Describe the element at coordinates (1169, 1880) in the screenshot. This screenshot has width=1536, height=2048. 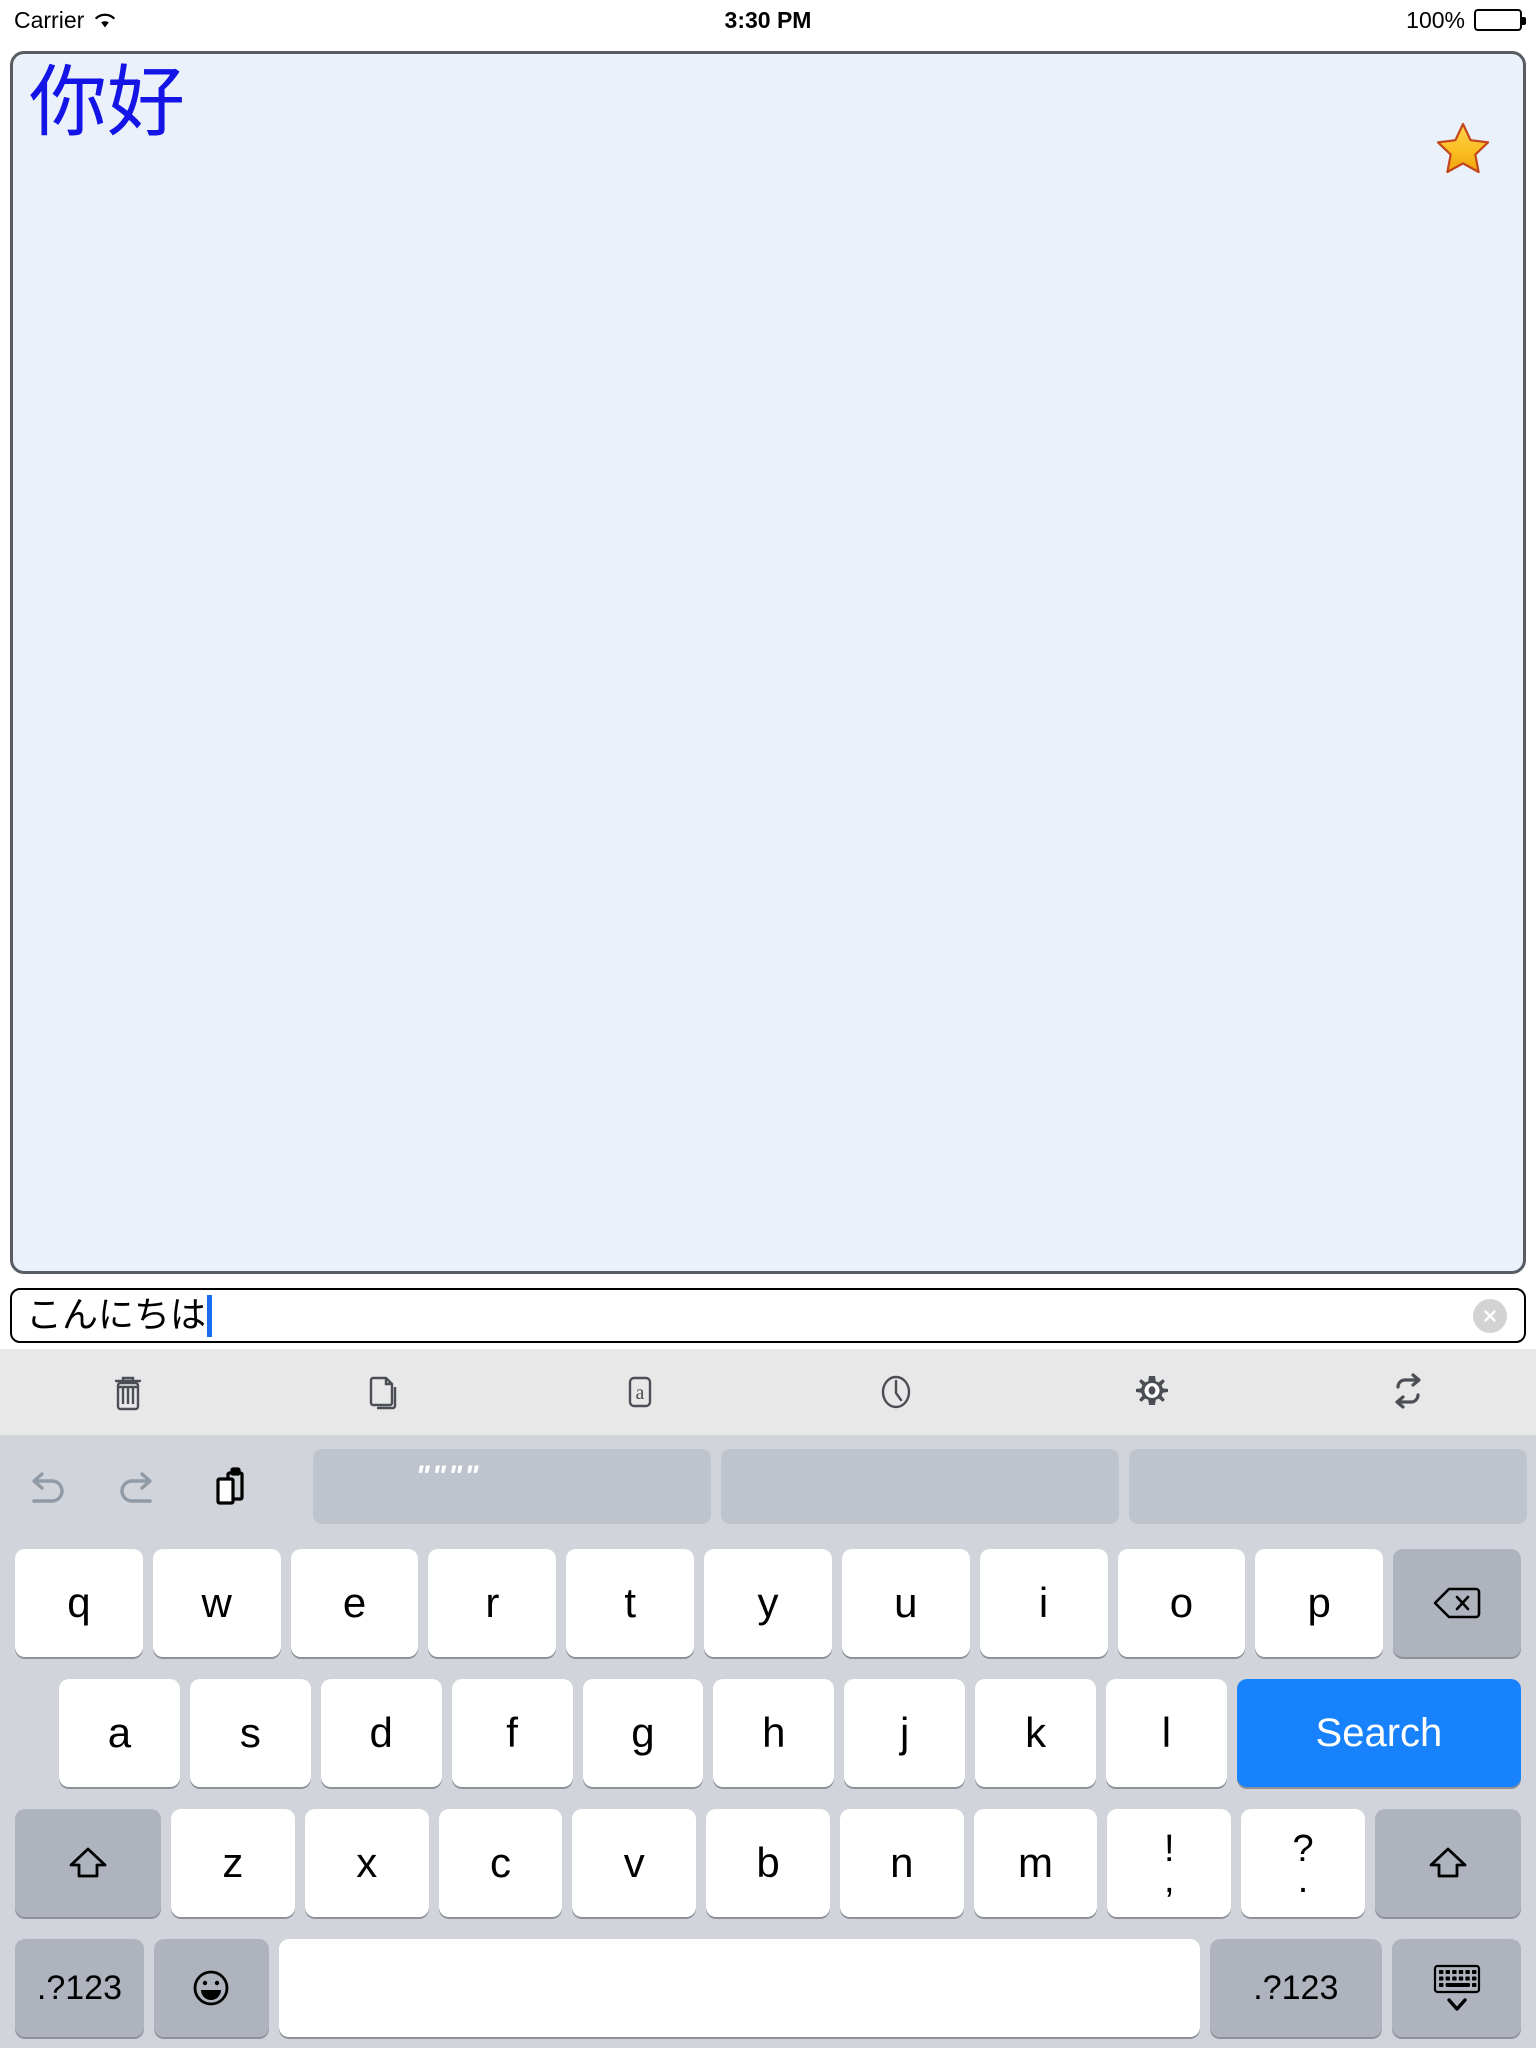
I see `key-comma-label: ,` at that location.